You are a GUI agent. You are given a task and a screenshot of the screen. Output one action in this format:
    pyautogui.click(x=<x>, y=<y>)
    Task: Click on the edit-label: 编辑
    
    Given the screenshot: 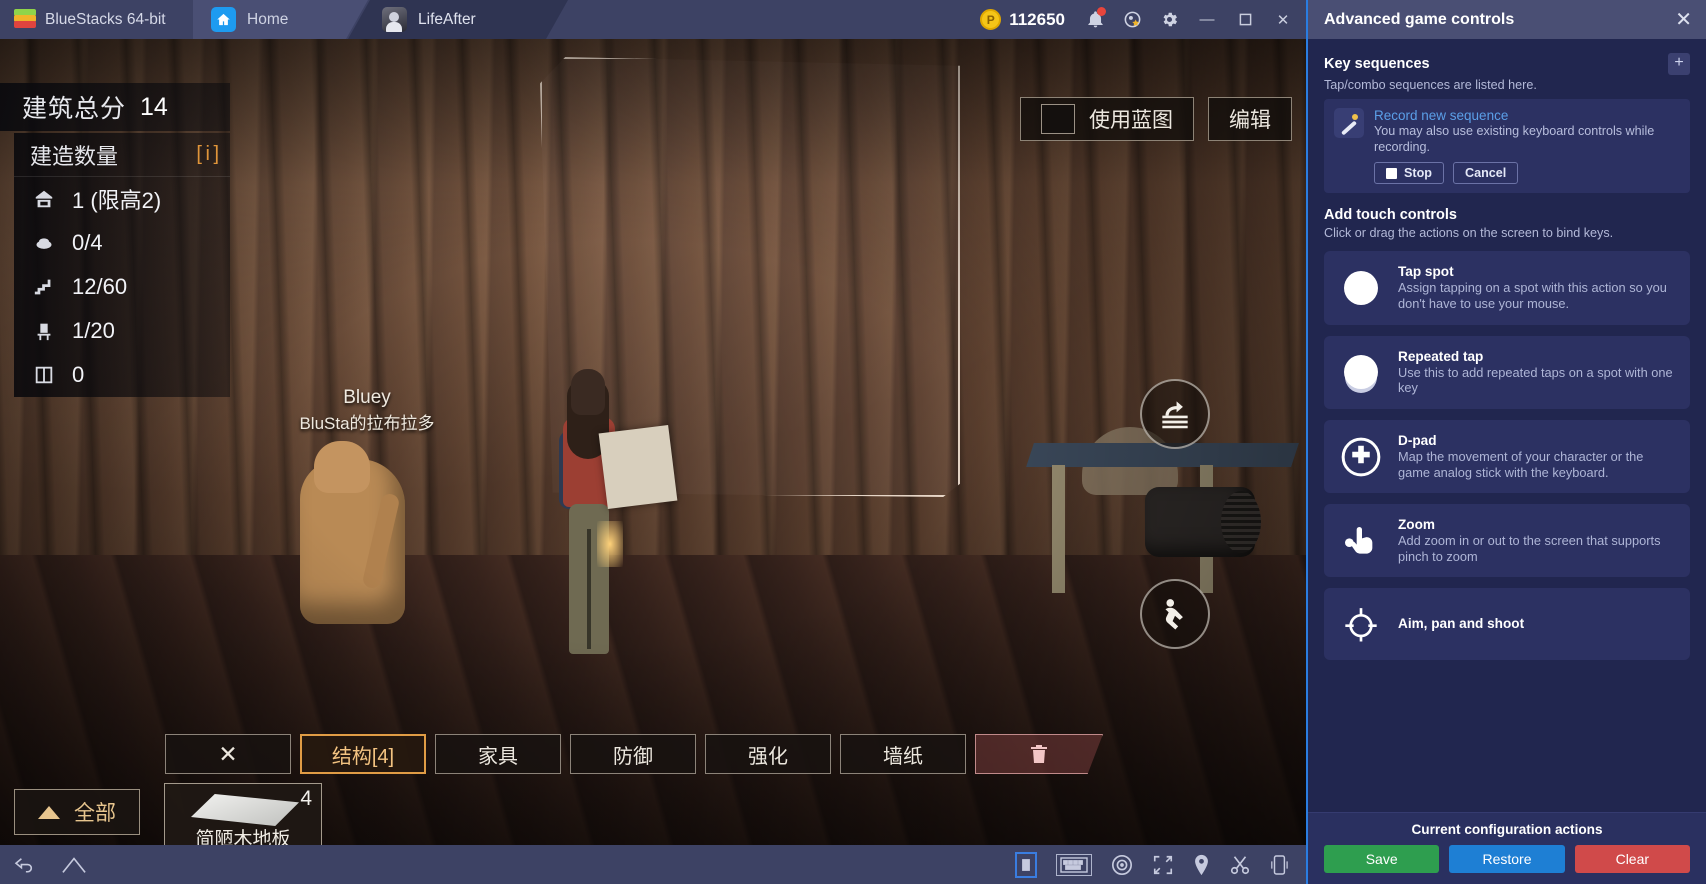 What is the action you would take?
    pyautogui.click(x=1250, y=120)
    